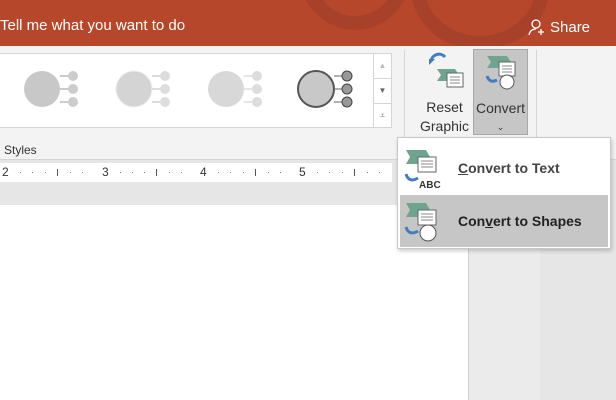 The height and width of the screenshot is (400, 616). I want to click on styles-group-label: Styles, so click(20, 150).